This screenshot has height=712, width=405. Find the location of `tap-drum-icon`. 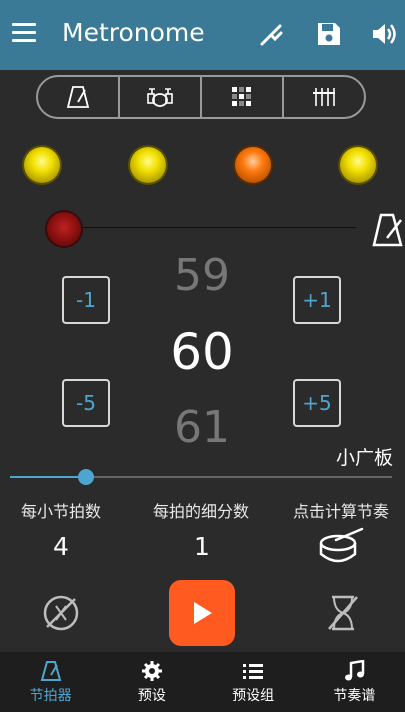

tap-drum-icon is located at coordinates (341, 547).